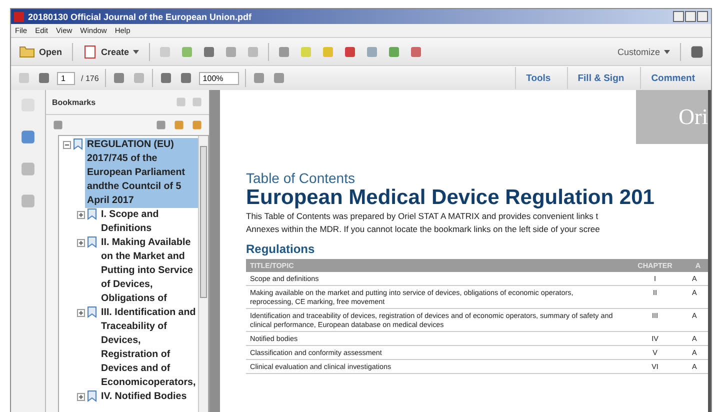  I want to click on scrollbar, so click(203, 274).